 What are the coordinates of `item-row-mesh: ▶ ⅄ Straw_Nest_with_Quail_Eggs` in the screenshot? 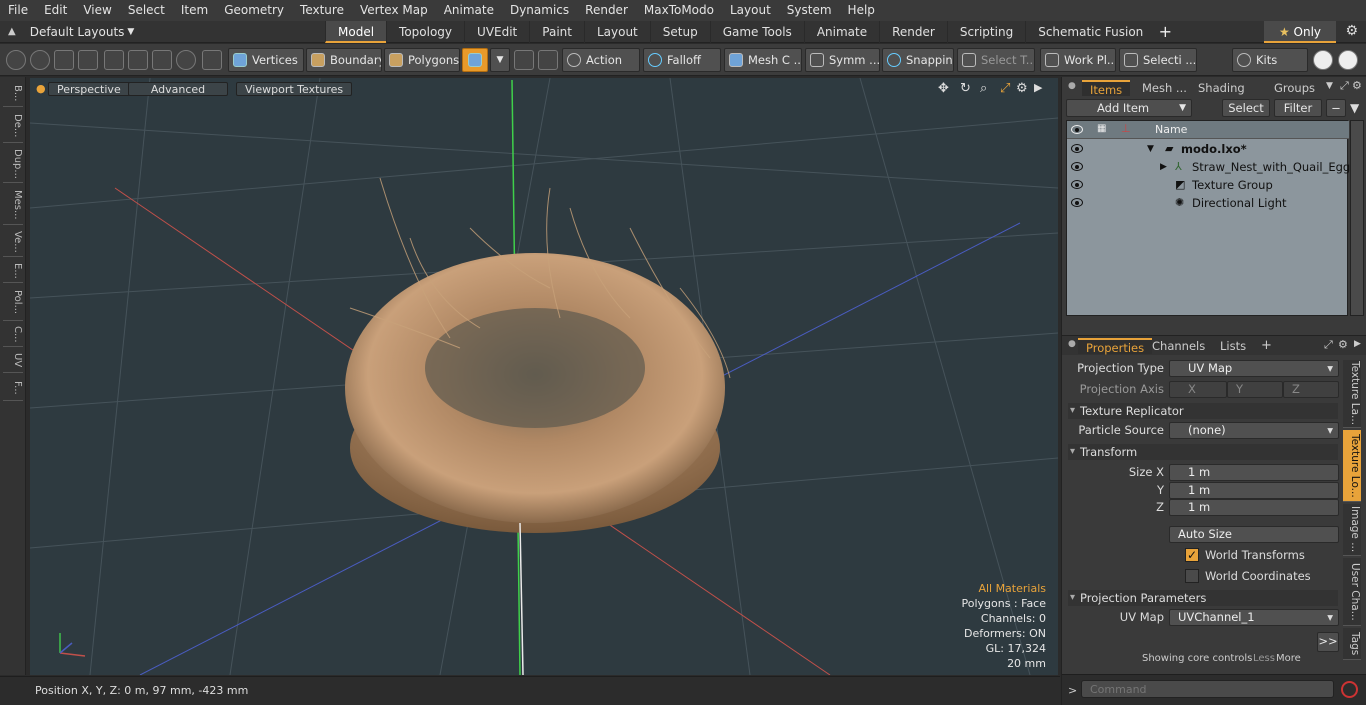 It's located at (1211, 167).